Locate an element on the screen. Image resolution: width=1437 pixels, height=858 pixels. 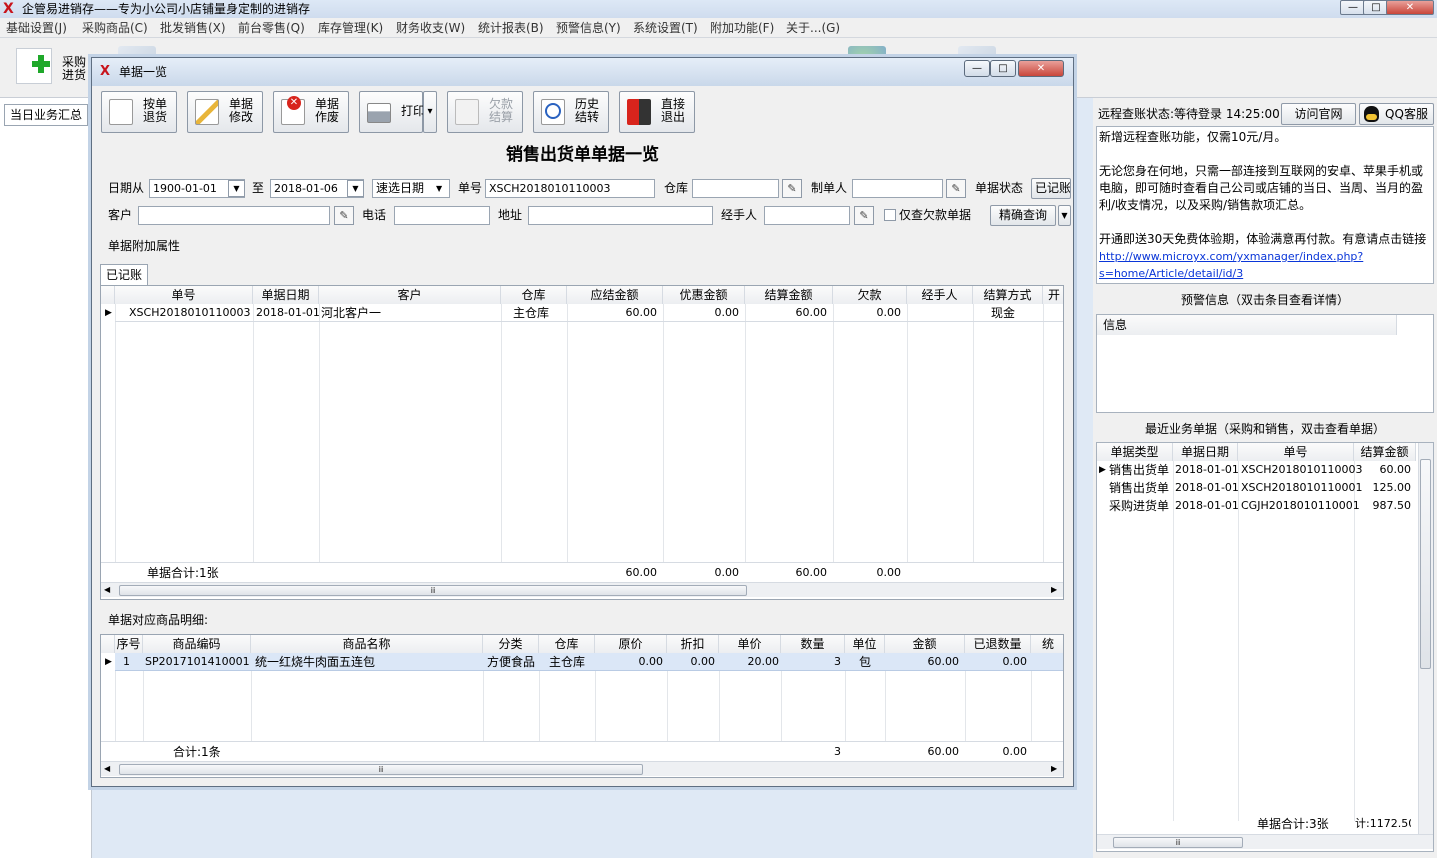
recent-row-amount: 60.00 is located at coordinates (1383, 470).